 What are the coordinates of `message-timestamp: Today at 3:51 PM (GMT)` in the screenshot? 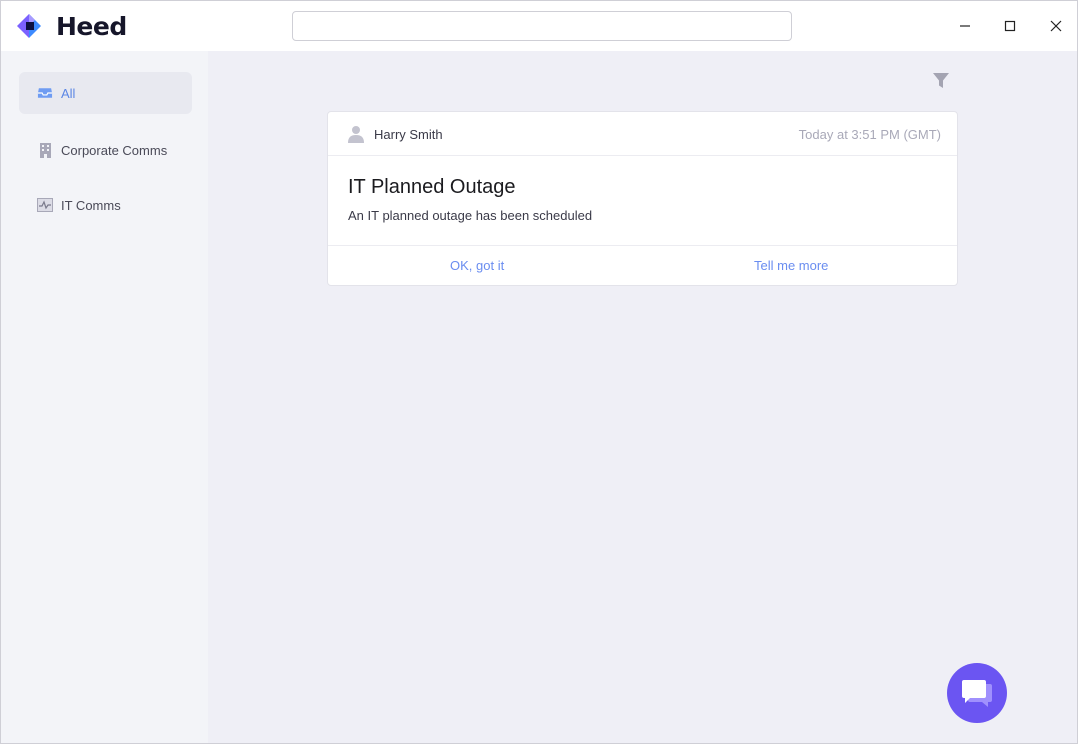 It's located at (869, 134).